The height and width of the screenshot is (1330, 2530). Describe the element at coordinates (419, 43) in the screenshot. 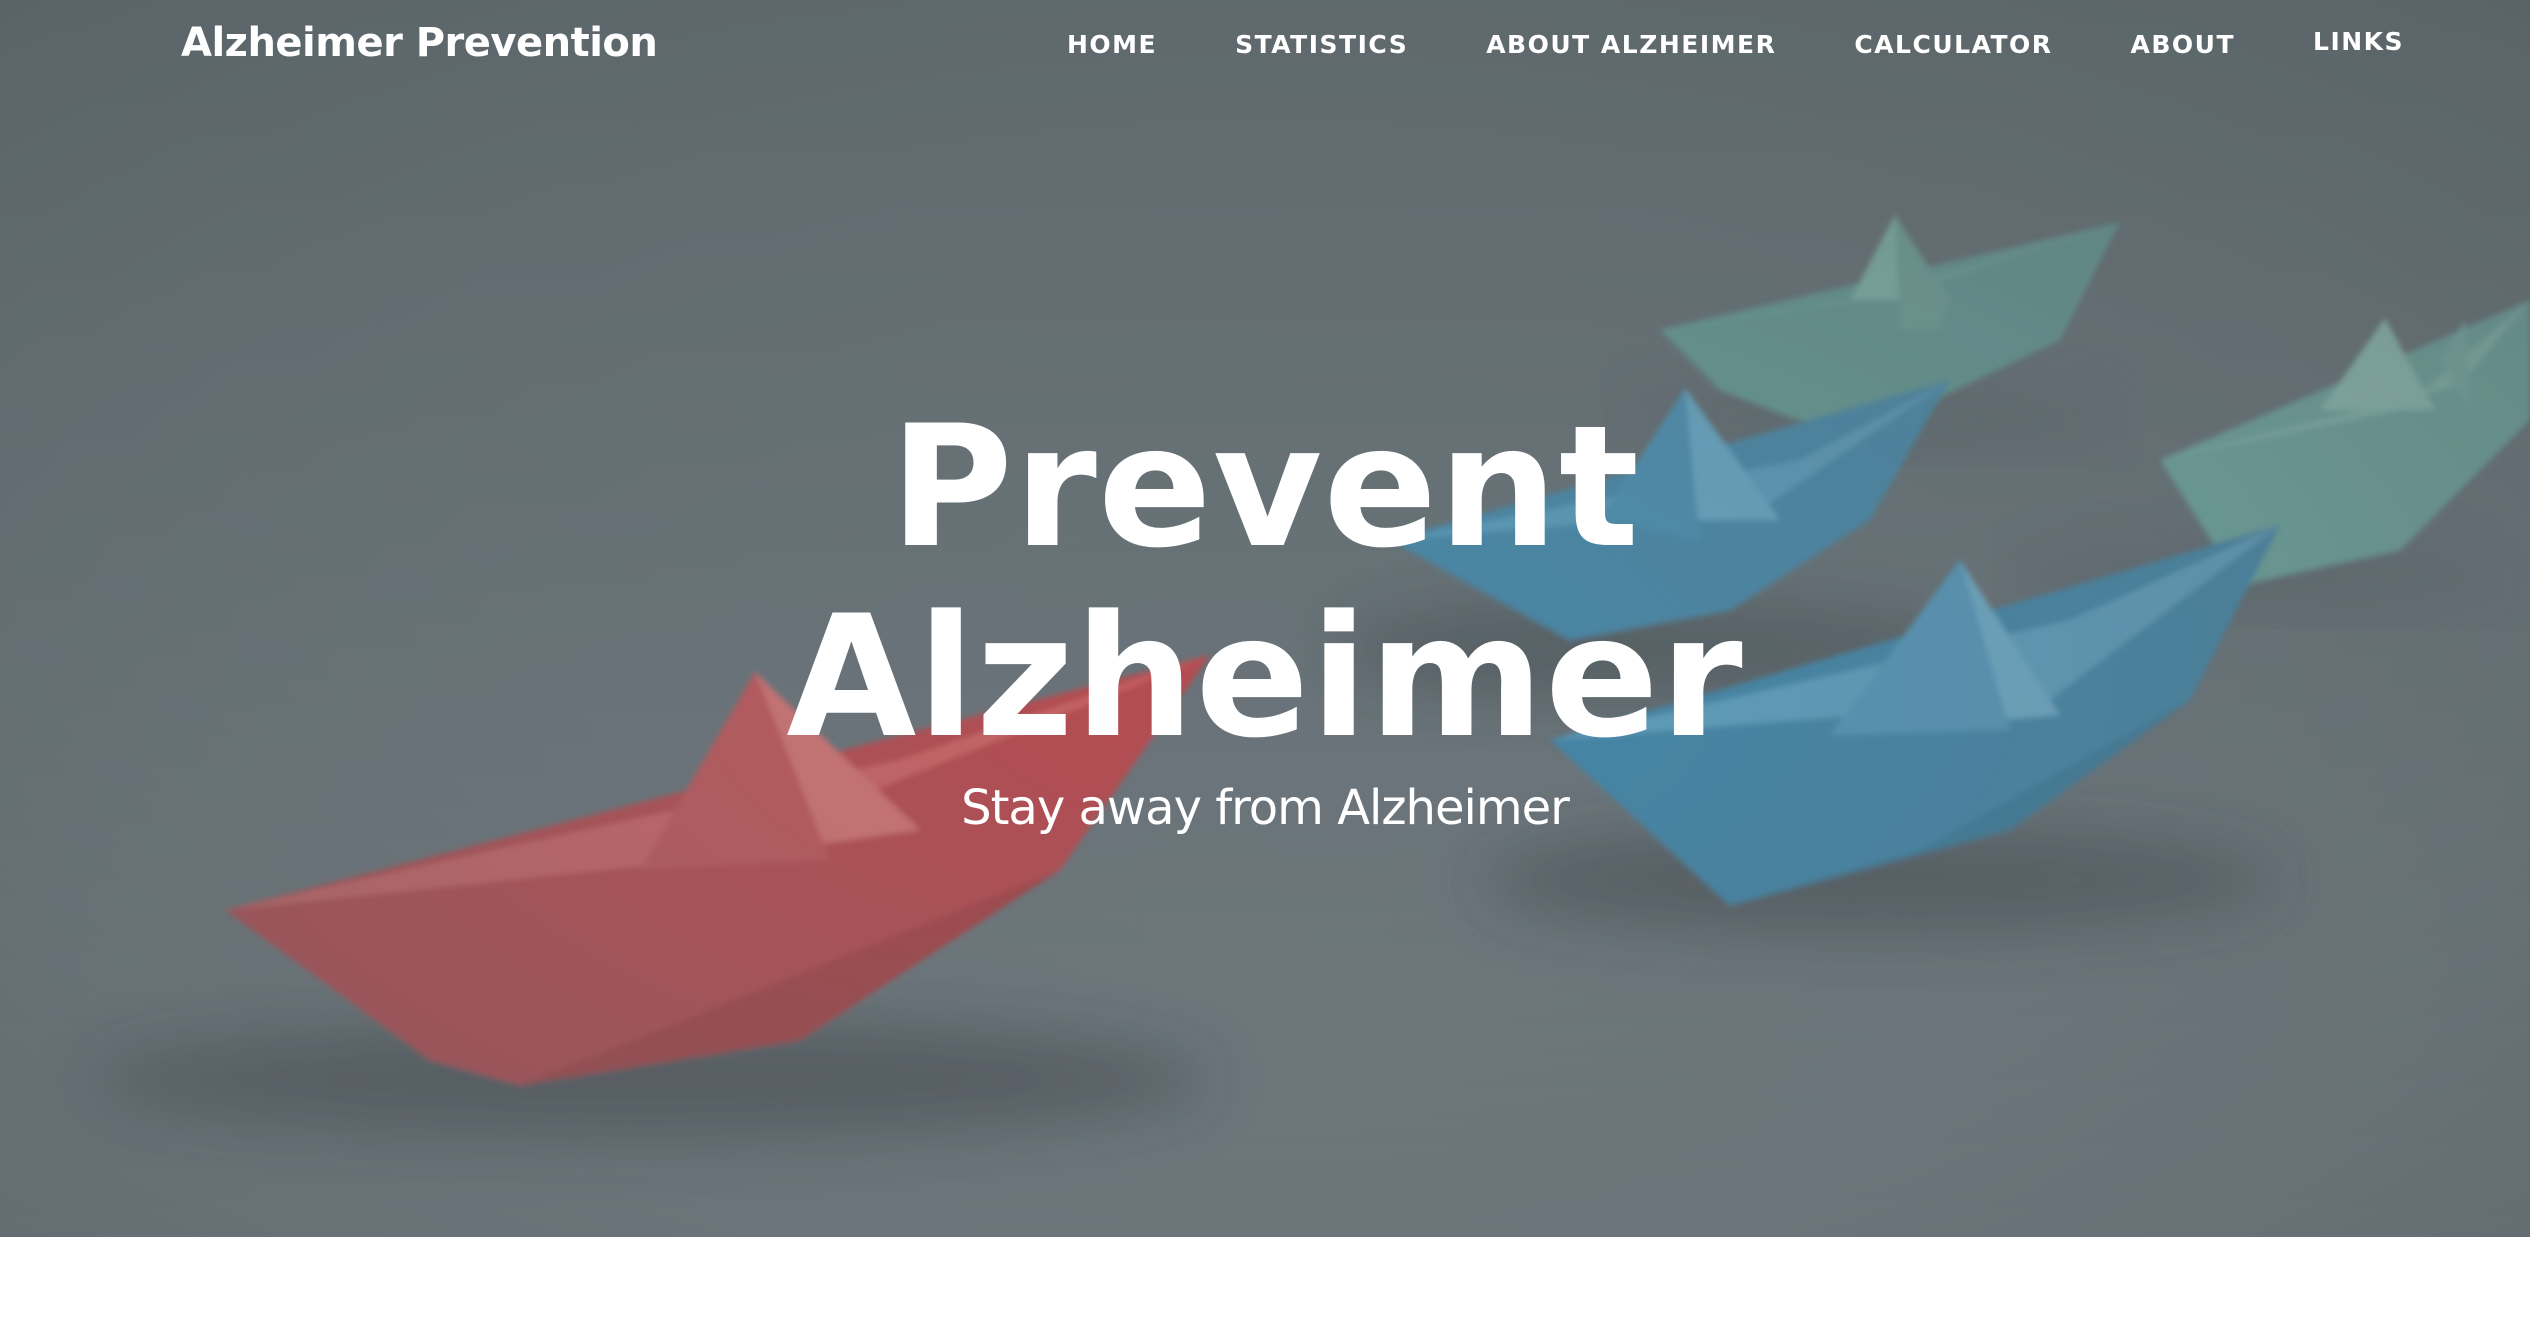

I see `brand-logo-link: Alzheimer Prevention` at that location.